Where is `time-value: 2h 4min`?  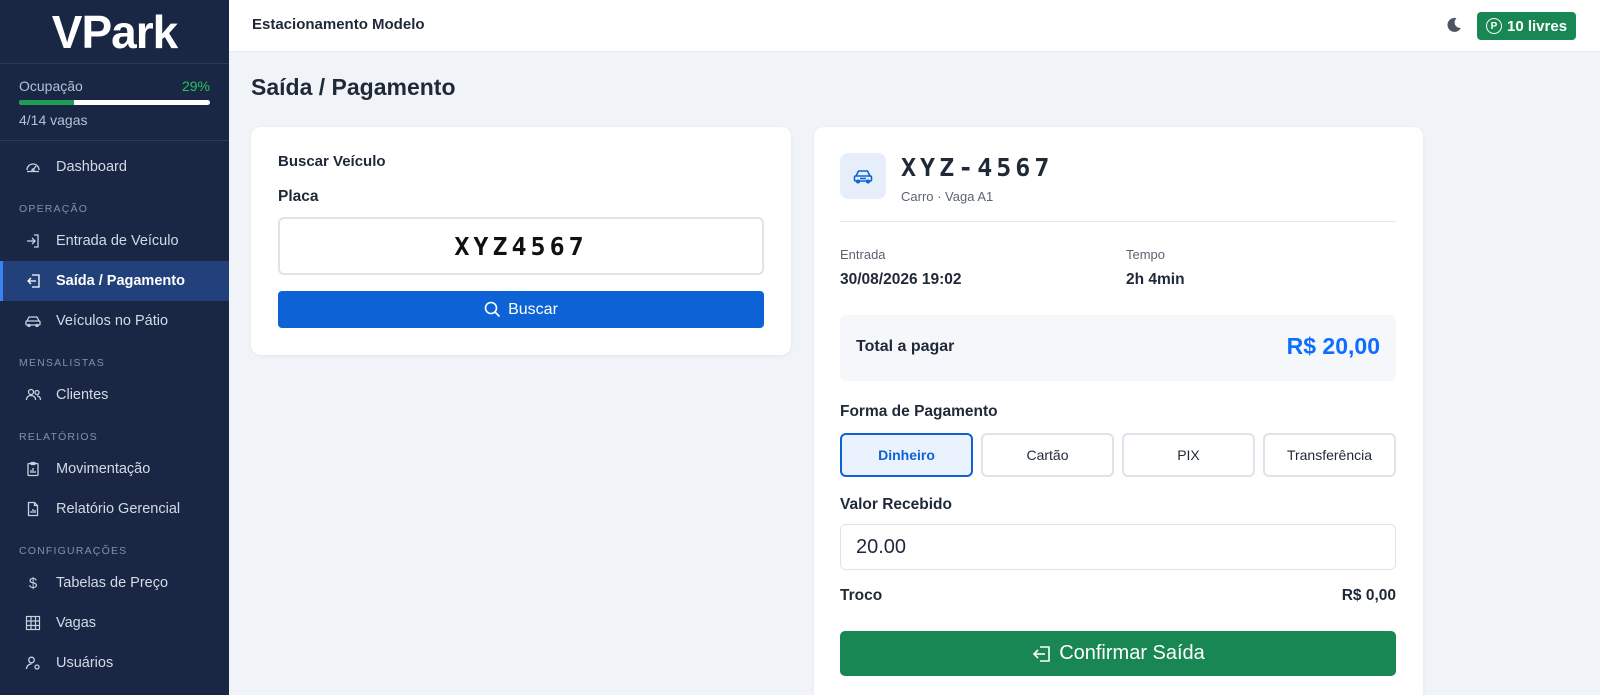
time-value: 2h 4min is located at coordinates (1155, 279).